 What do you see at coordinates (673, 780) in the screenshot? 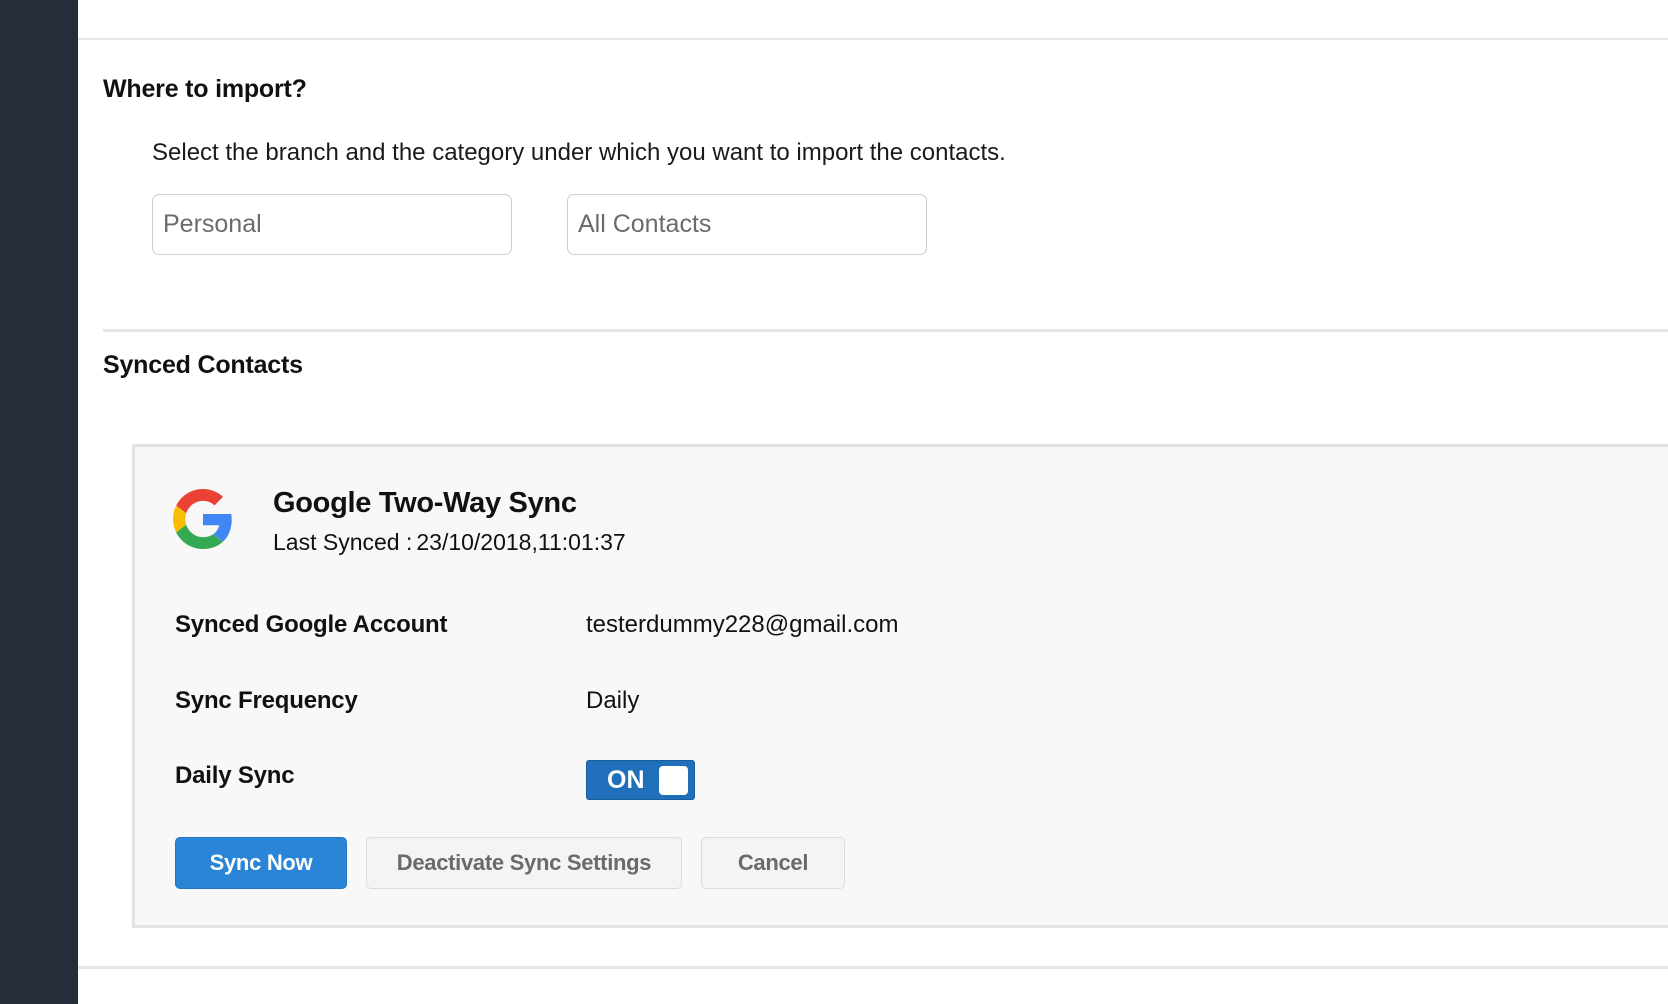
I see `toggle-knob` at bounding box center [673, 780].